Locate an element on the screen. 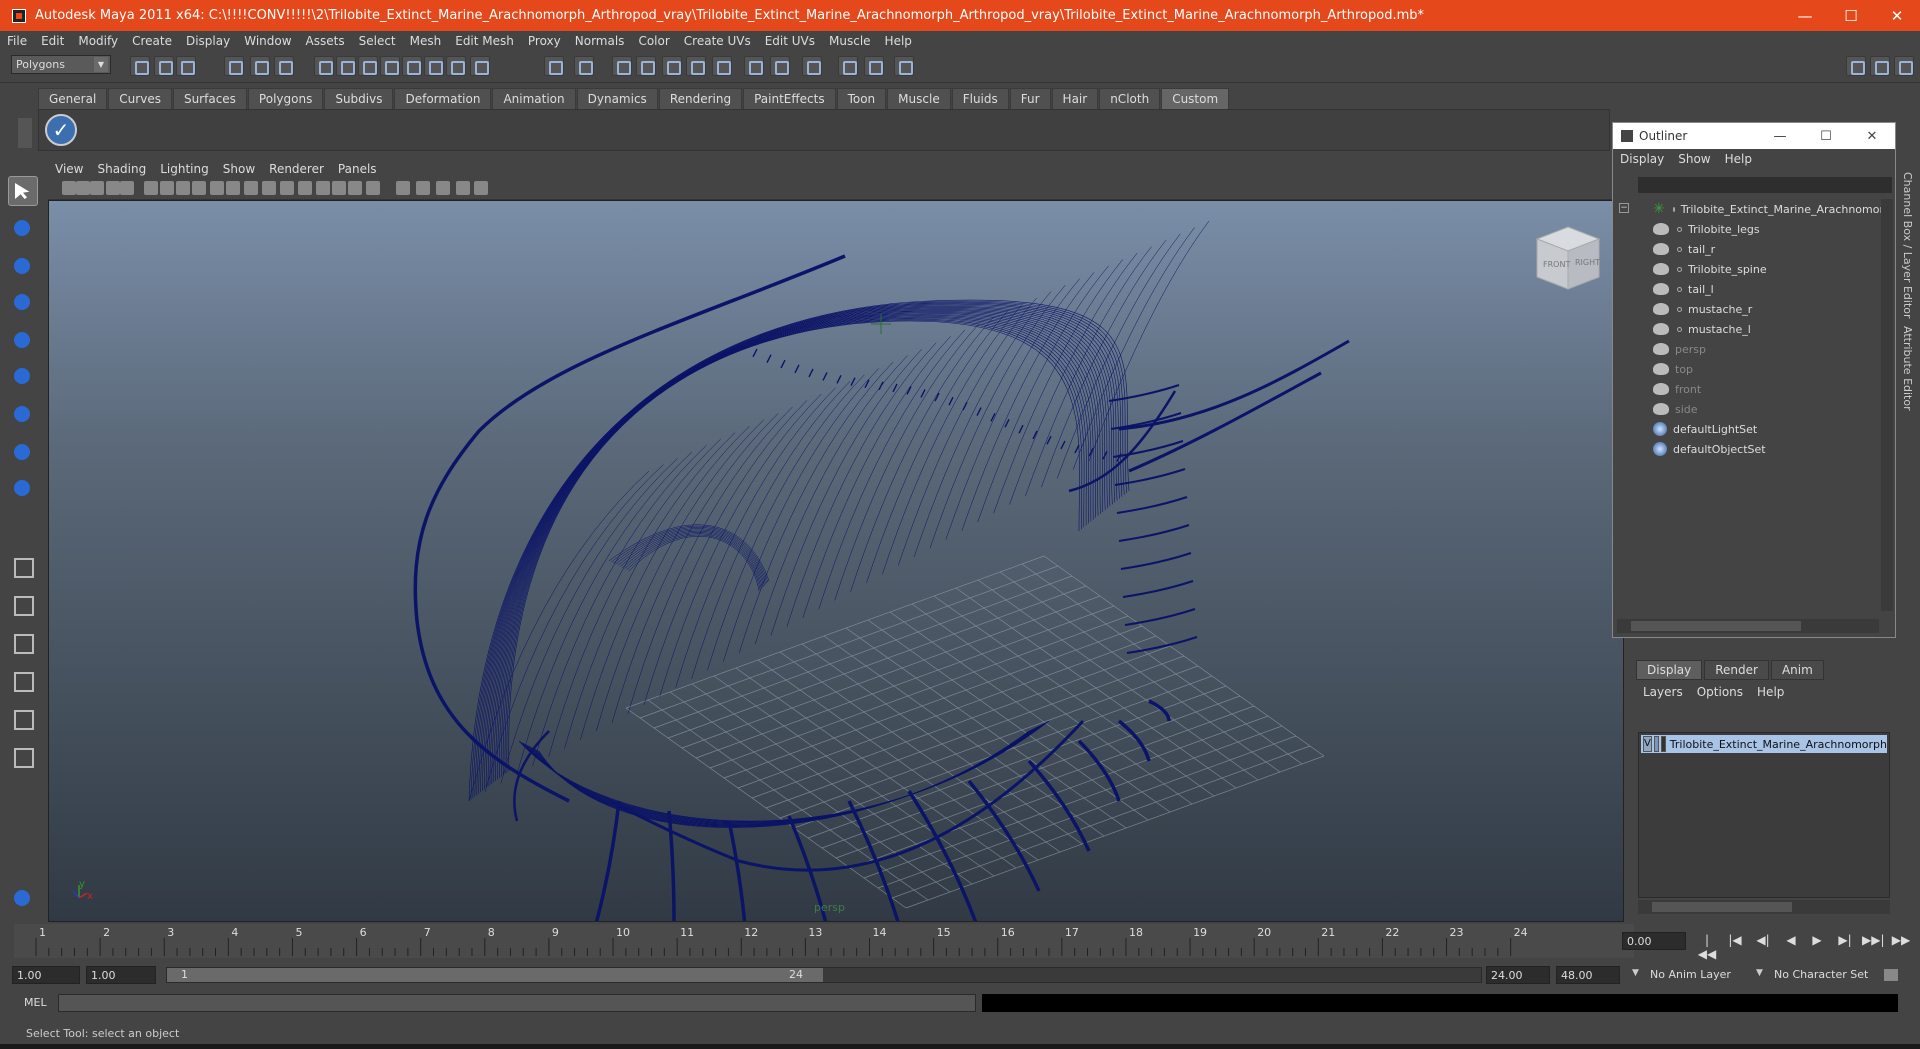  layer-tab-display: Display is located at coordinates (1669, 670).